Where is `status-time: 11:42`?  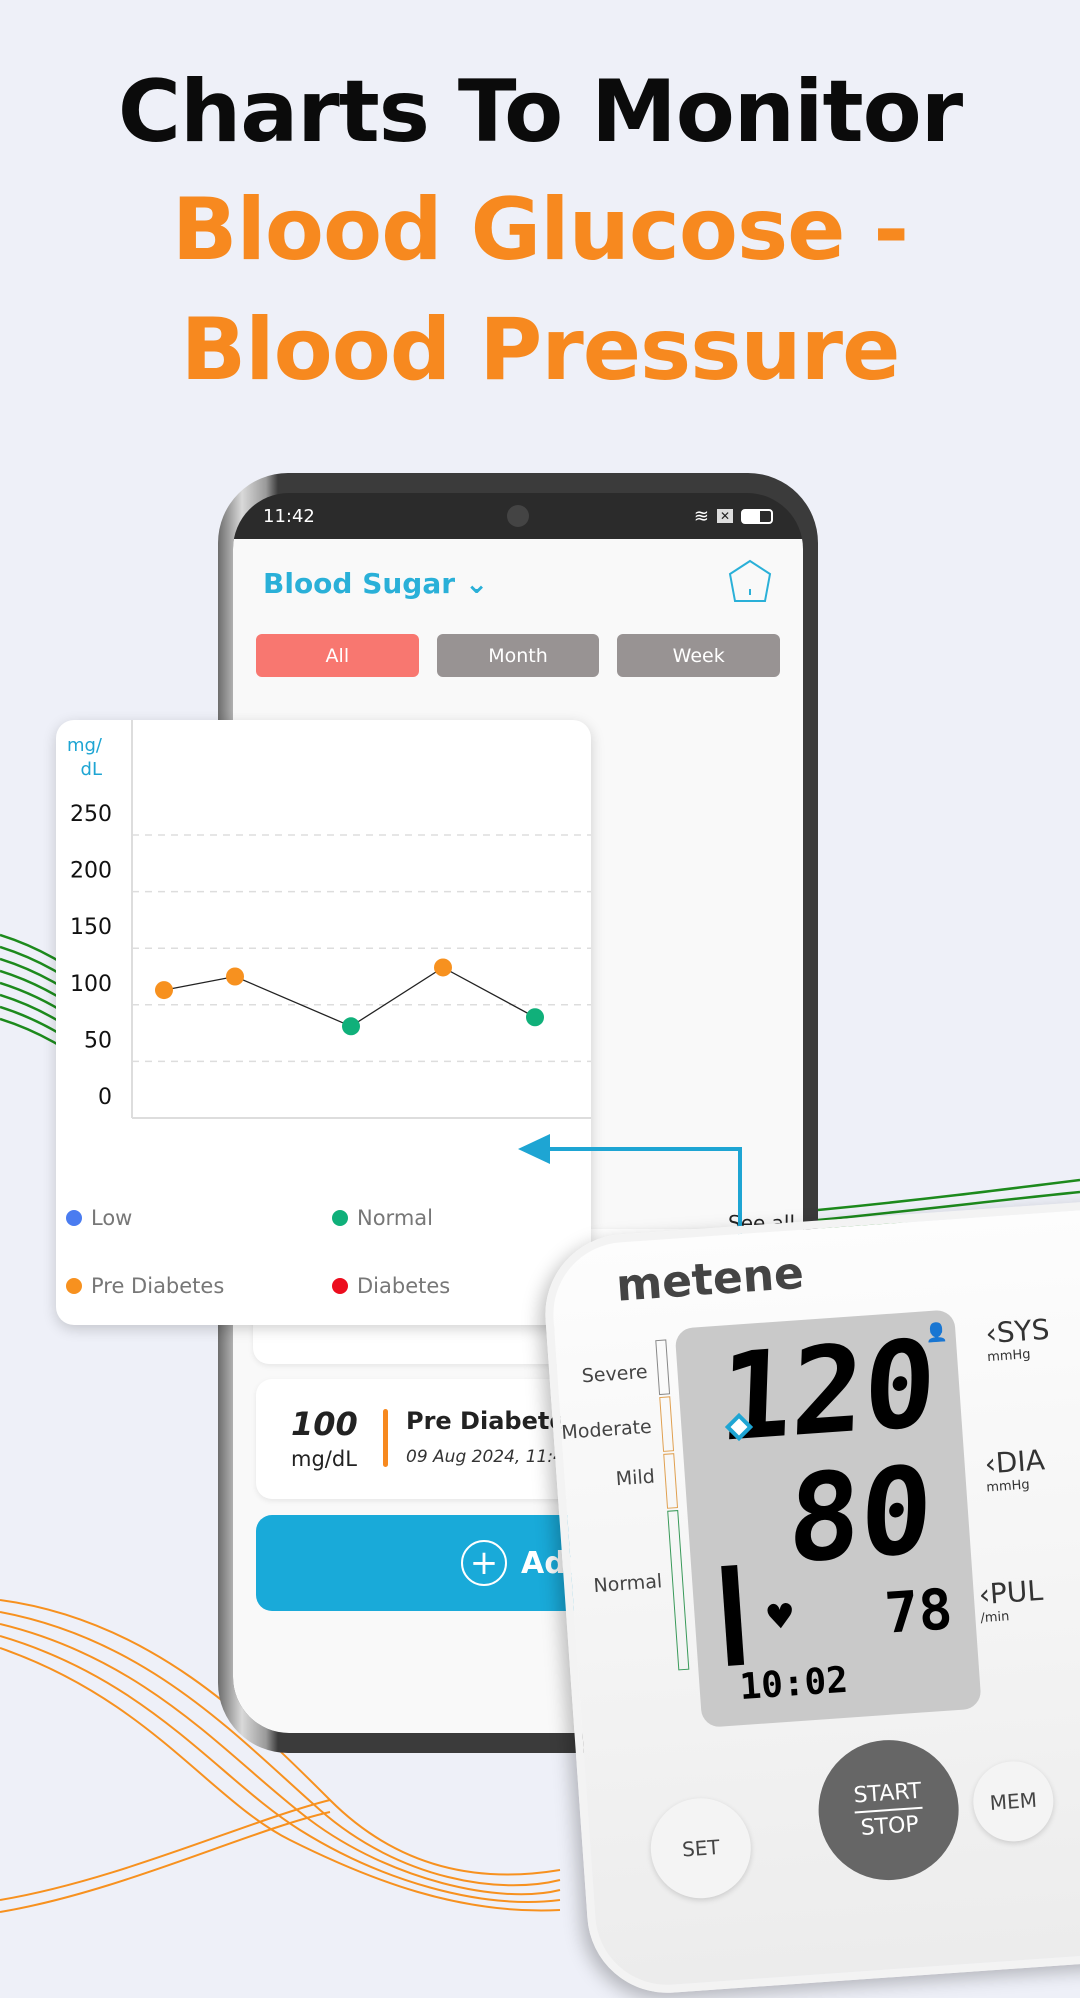
status-time: 11:42 is located at coordinates (289, 516).